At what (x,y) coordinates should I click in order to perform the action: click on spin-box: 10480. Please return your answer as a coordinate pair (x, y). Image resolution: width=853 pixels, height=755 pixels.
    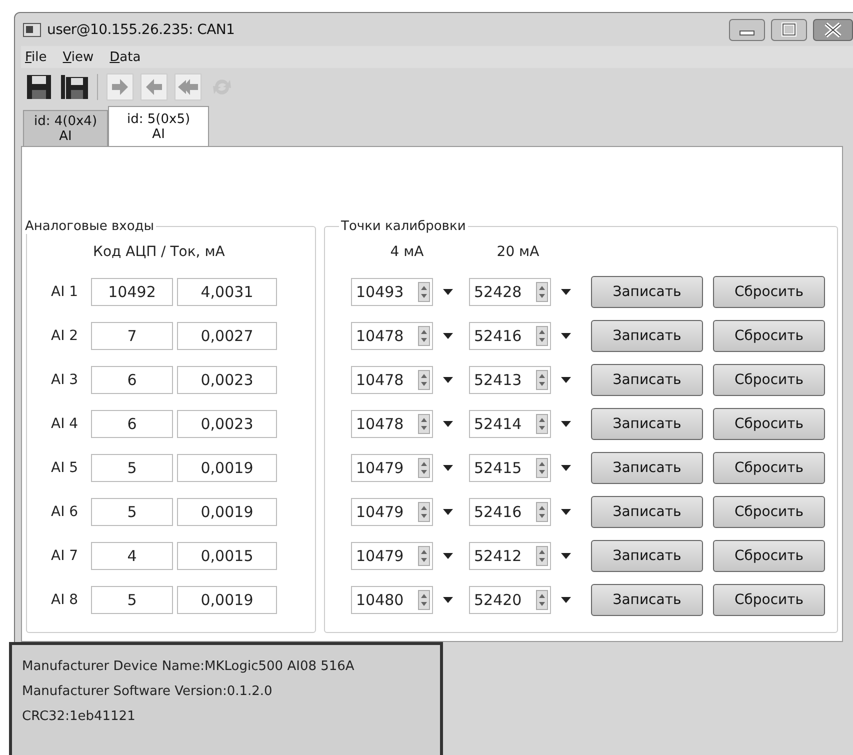
    Looking at the image, I should click on (392, 600).